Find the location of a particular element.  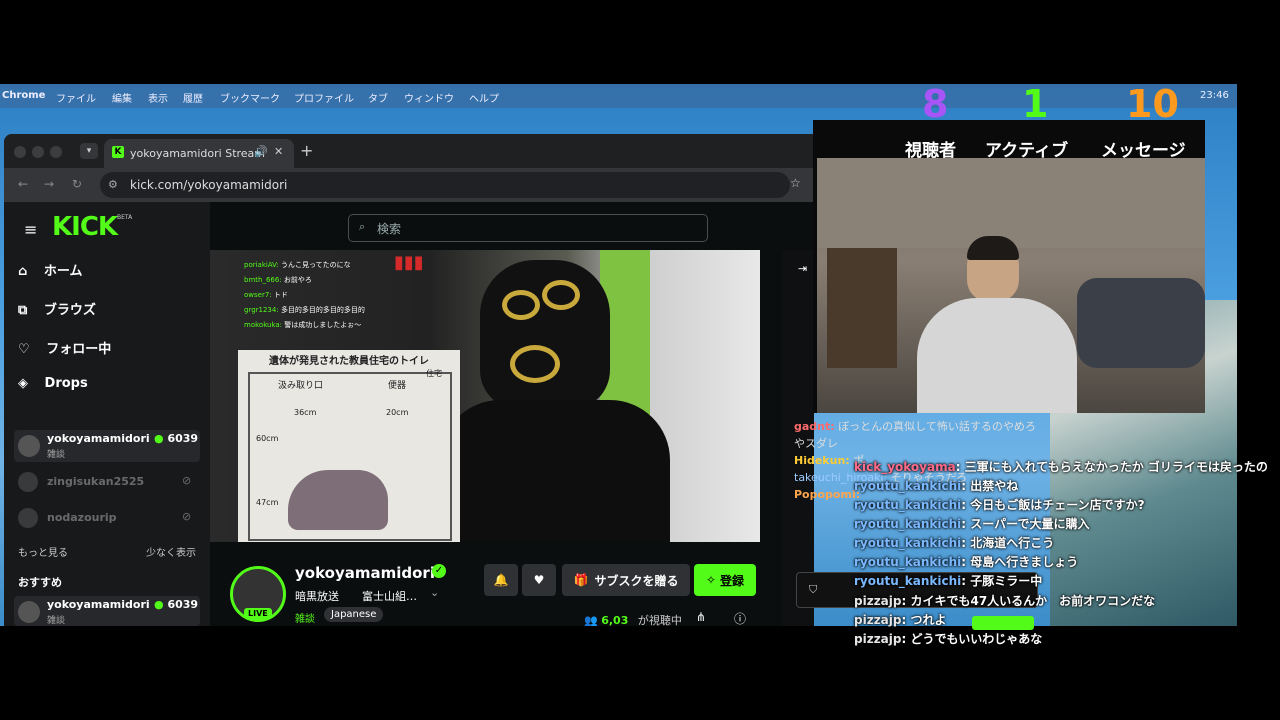

nav-browse-label: ブラウズ is located at coordinates (69, 310).